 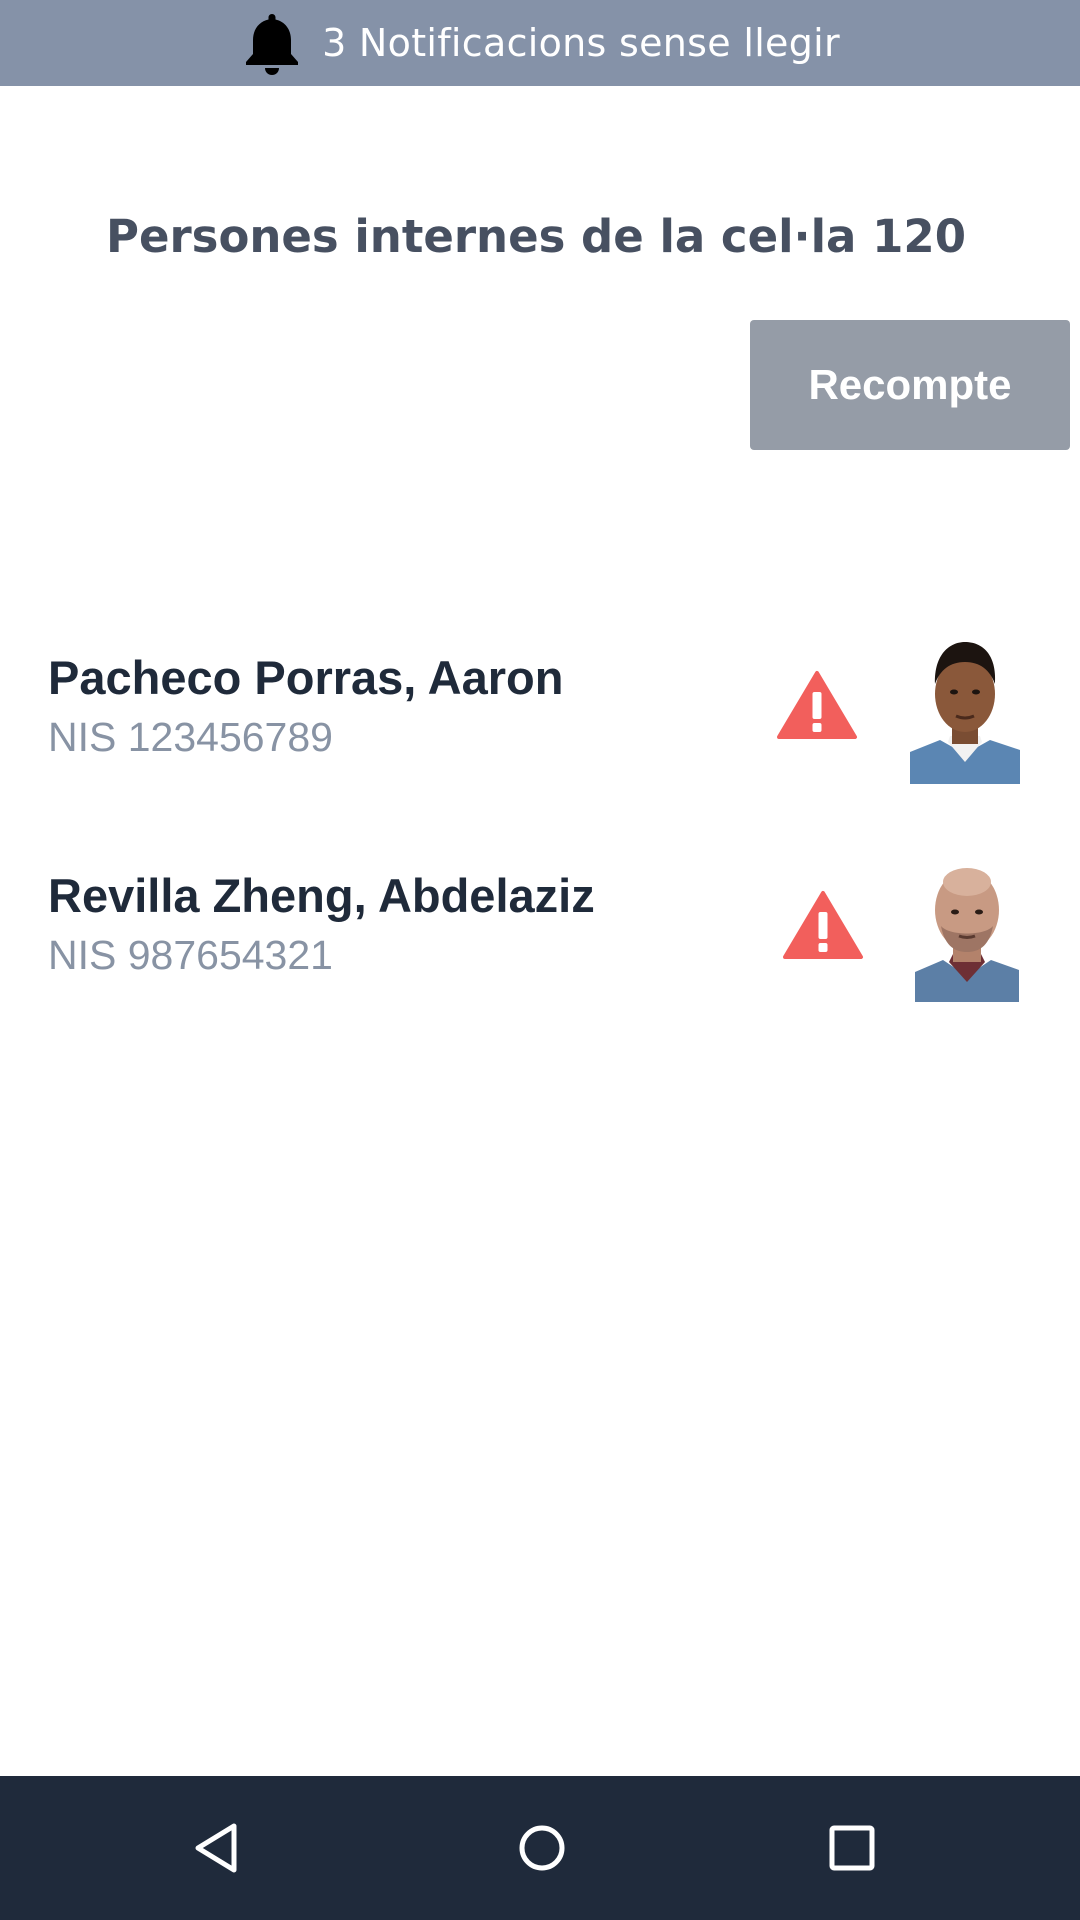 I want to click on recount-button: Recompte, so click(x=910, y=385).